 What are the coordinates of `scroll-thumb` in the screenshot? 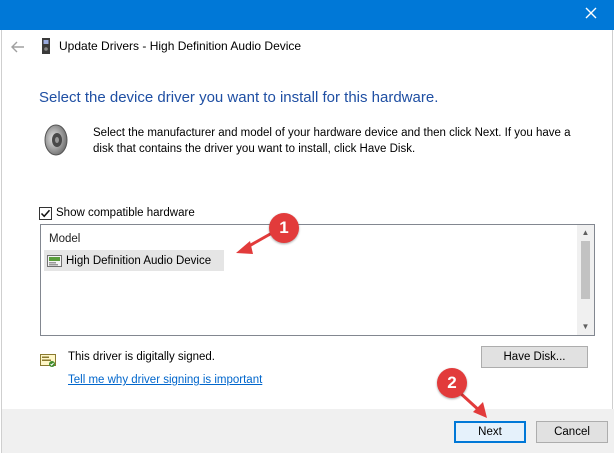 It's located at (585, 270).